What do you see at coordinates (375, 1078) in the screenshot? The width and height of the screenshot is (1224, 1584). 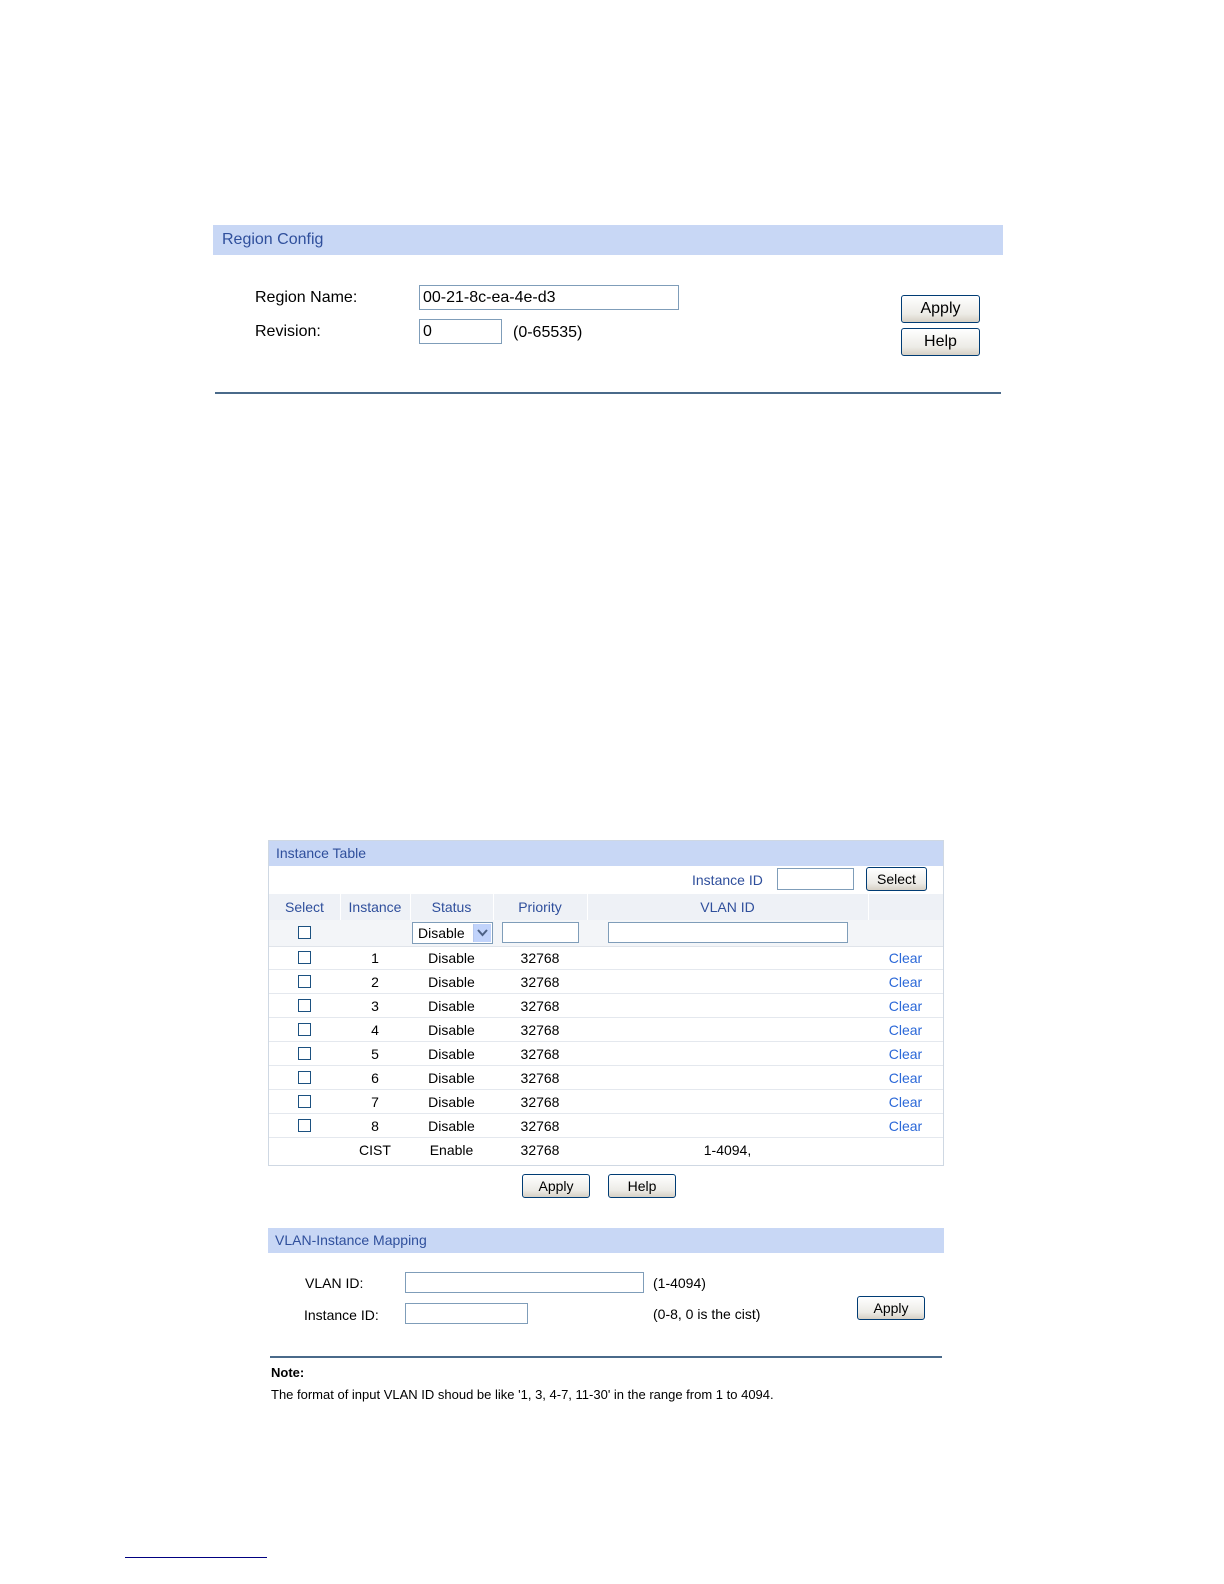 I see `instance-cell: 6` at bounding box center [375, 1078].